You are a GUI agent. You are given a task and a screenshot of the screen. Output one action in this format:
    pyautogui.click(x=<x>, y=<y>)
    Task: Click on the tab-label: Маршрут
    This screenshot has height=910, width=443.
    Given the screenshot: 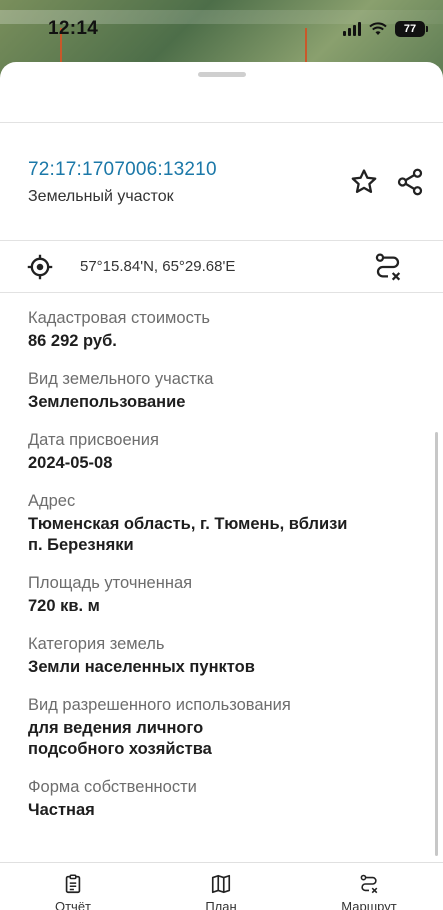 What is the action you would take?
    pyautogui.click(x=369, y=904)
    